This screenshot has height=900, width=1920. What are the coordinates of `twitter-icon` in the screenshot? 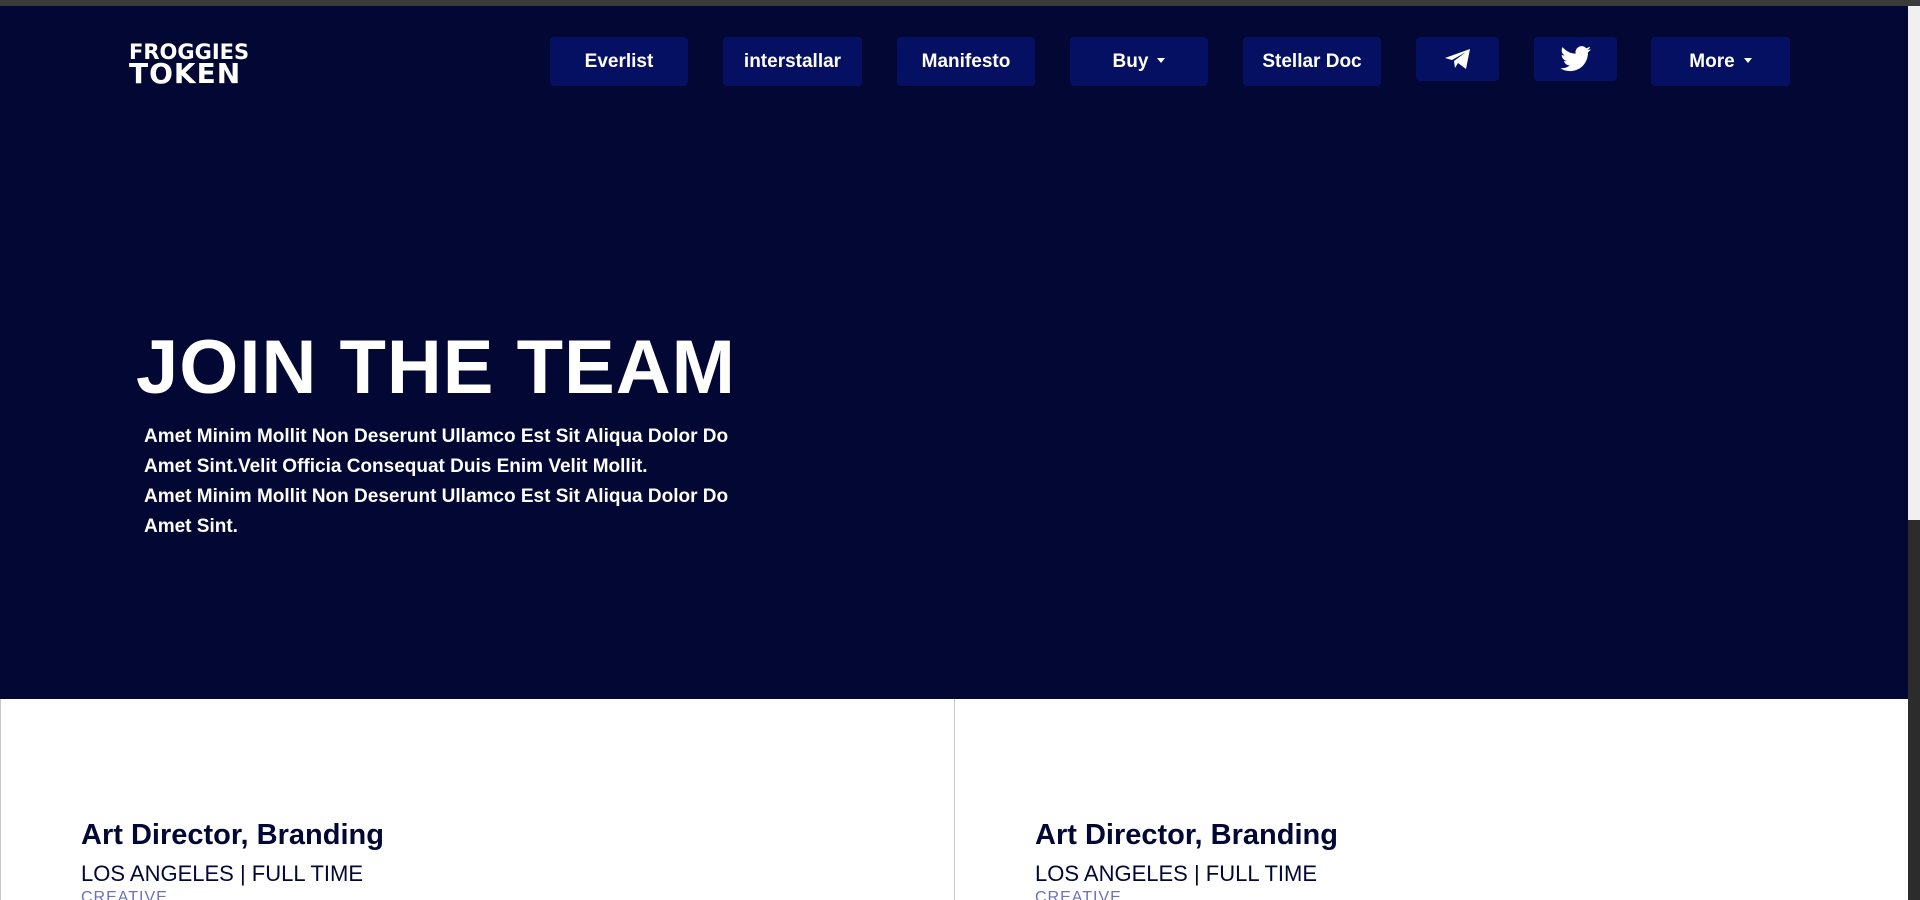 It's located at (1575, 59).